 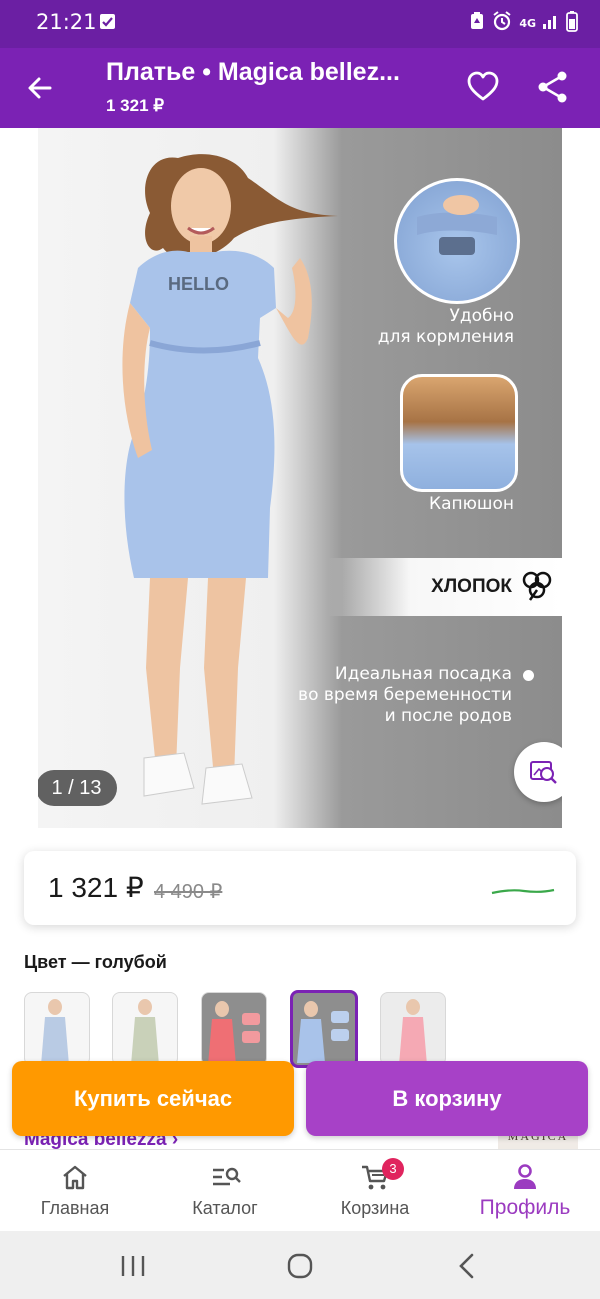 I want to click on battery-saver-icon, so click(x=477, y=23).